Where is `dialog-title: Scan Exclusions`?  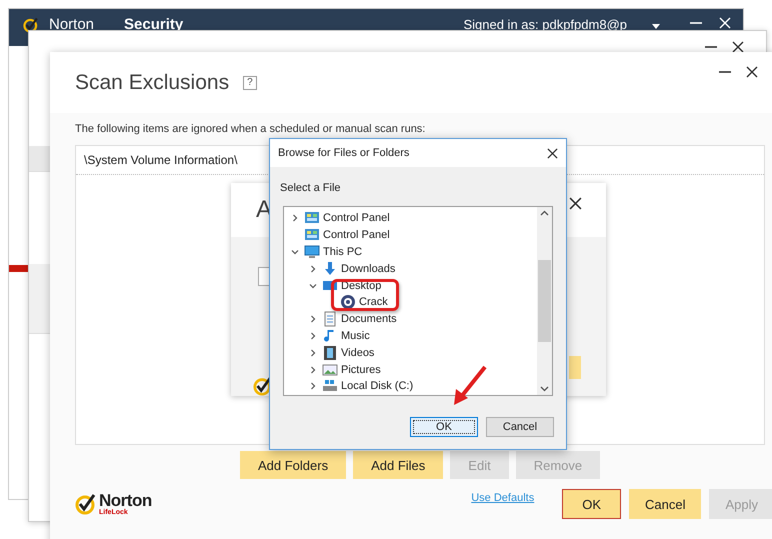 dialog-title: Scan Exclusions is located at coordinates (152, 82).